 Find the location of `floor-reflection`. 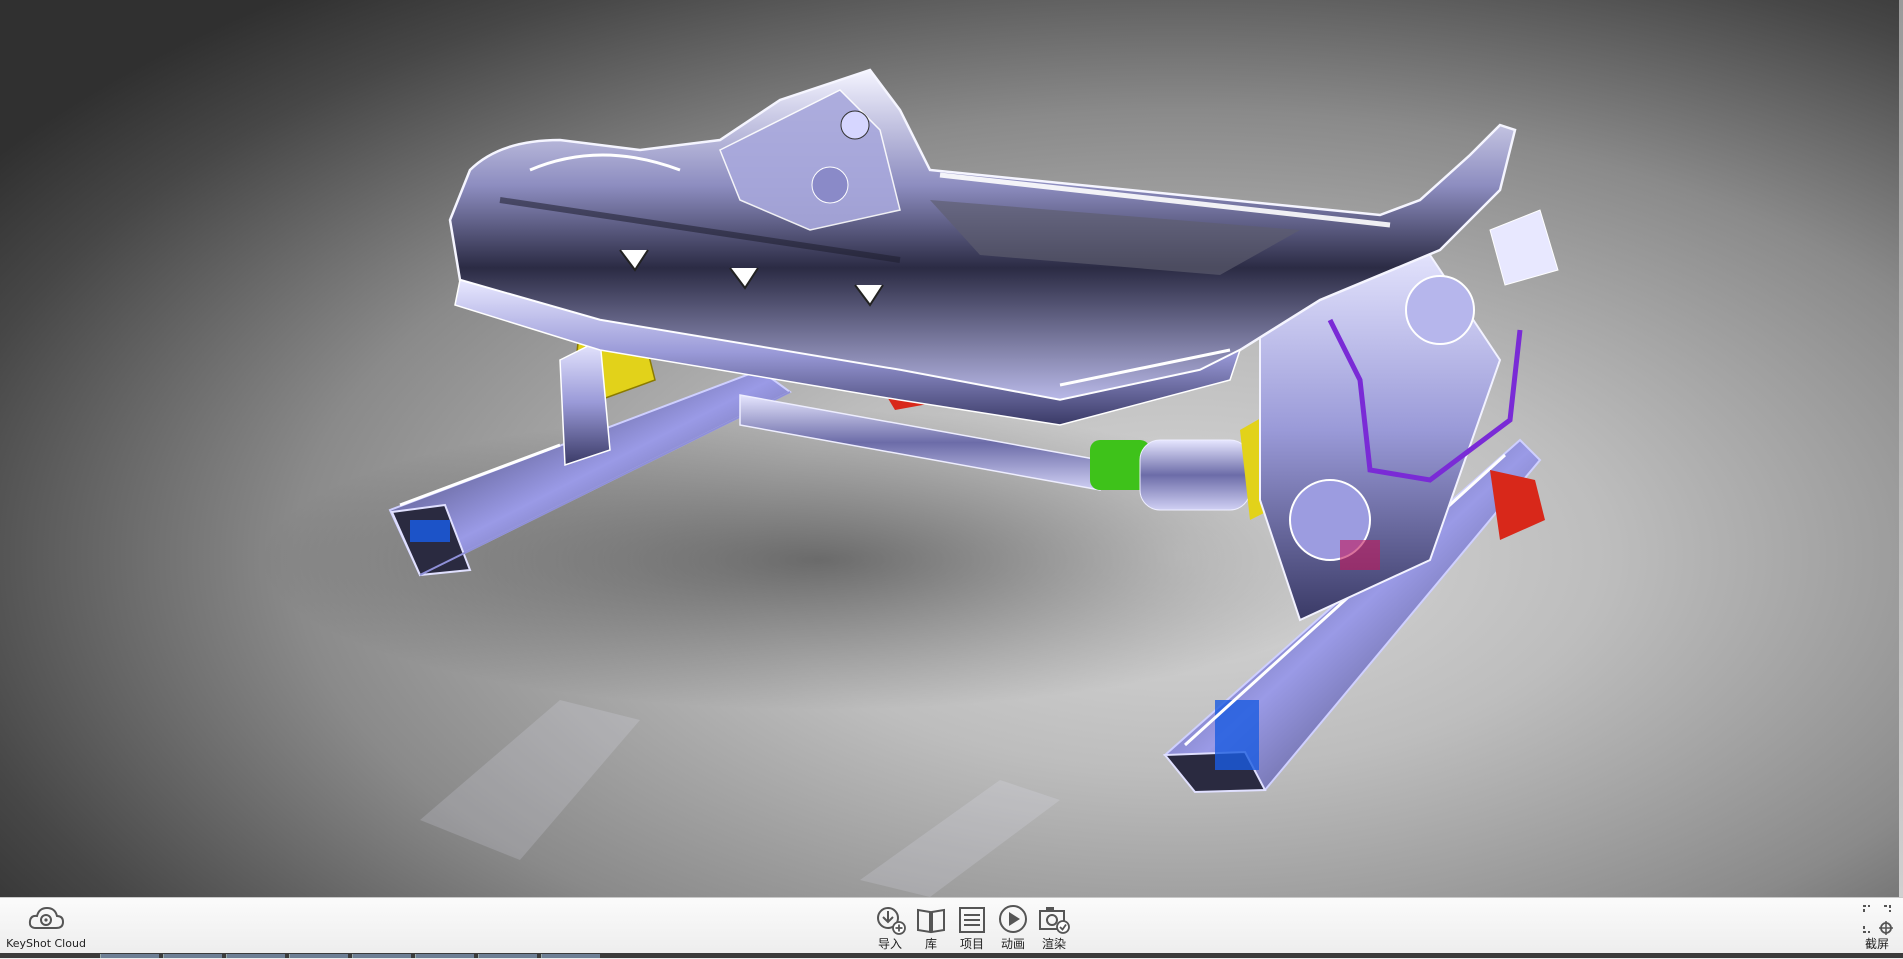

floor-reflection is located at coordinates (740, 798).